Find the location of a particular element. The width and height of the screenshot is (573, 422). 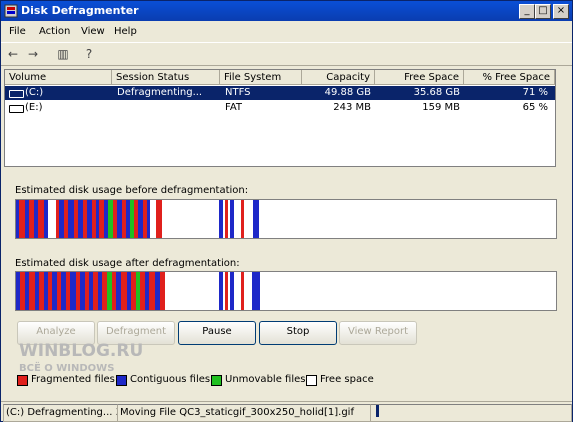

status-progress-cell is located at coordinates (471, 413).